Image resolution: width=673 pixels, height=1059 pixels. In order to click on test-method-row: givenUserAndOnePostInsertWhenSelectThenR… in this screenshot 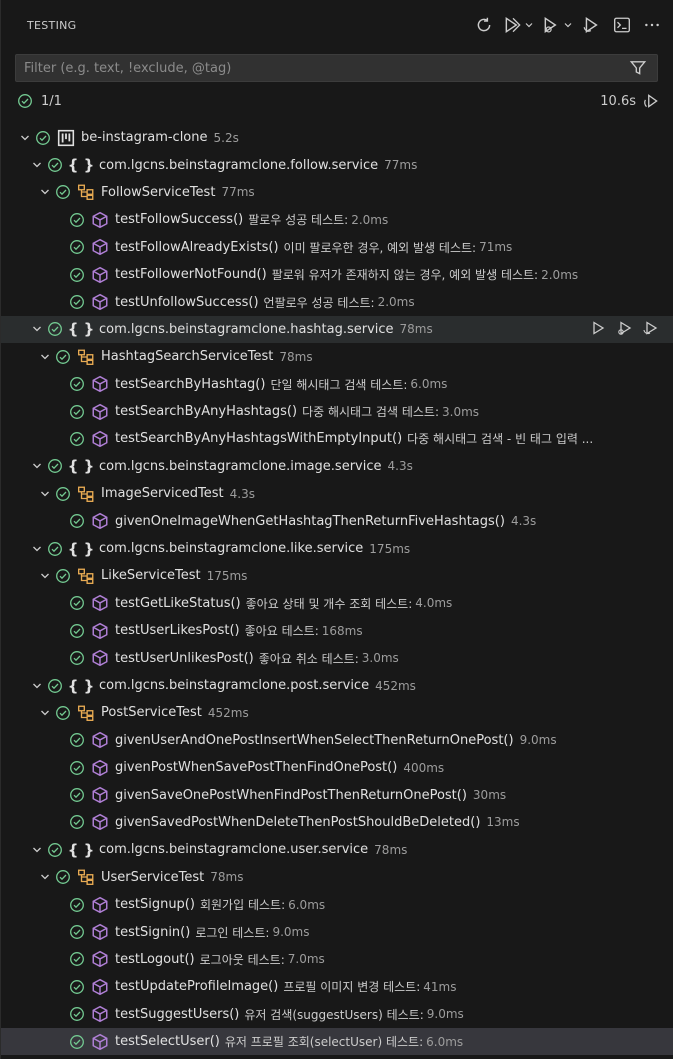, I will do `click(337, 740)`.